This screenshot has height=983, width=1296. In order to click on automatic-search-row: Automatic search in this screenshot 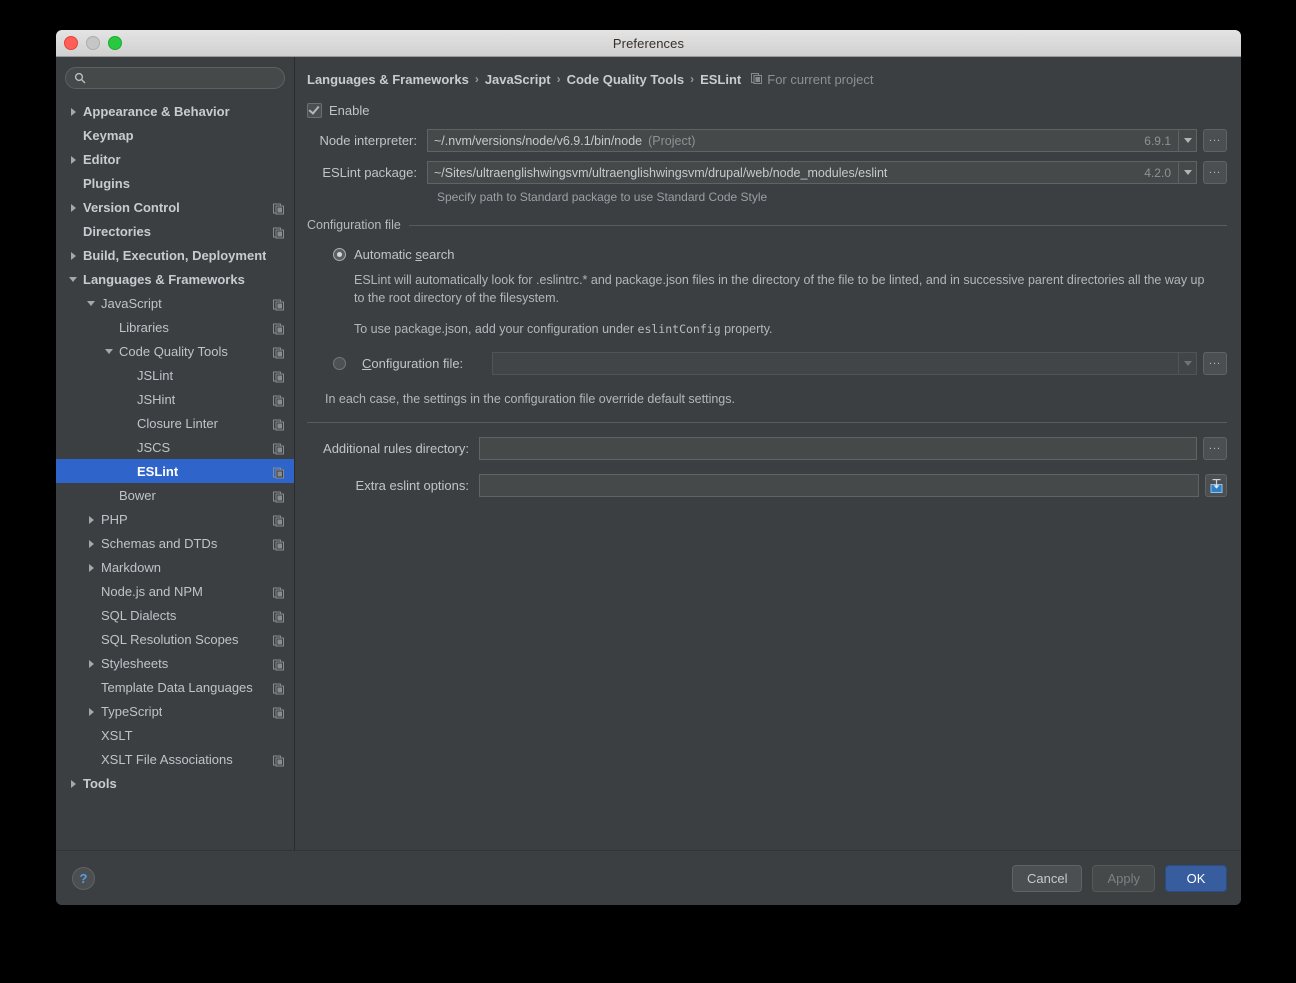, I will do `click(780, 254)`.